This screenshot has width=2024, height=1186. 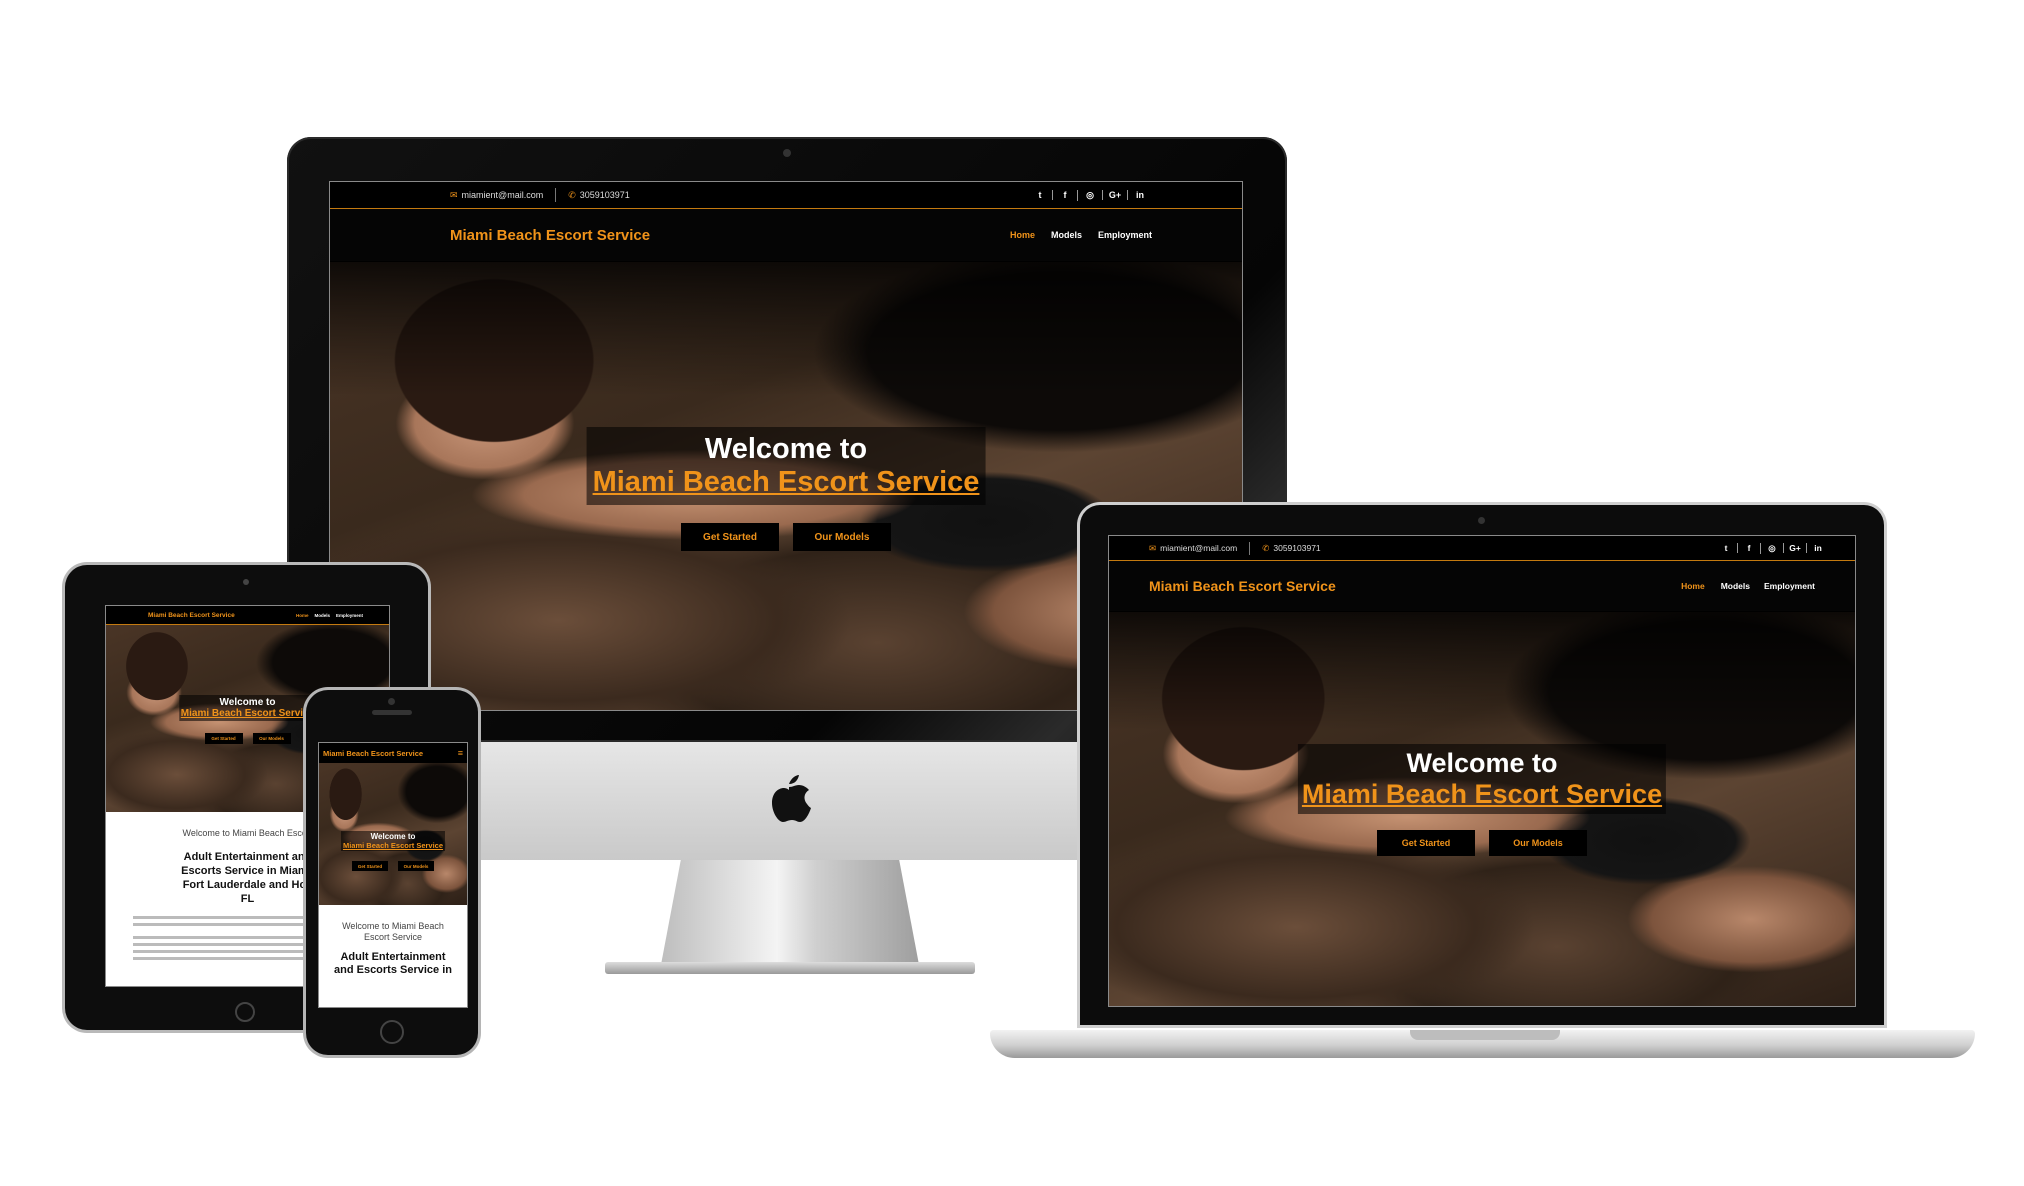 I want to click on phone-speaker, so click(x=392, y=712).